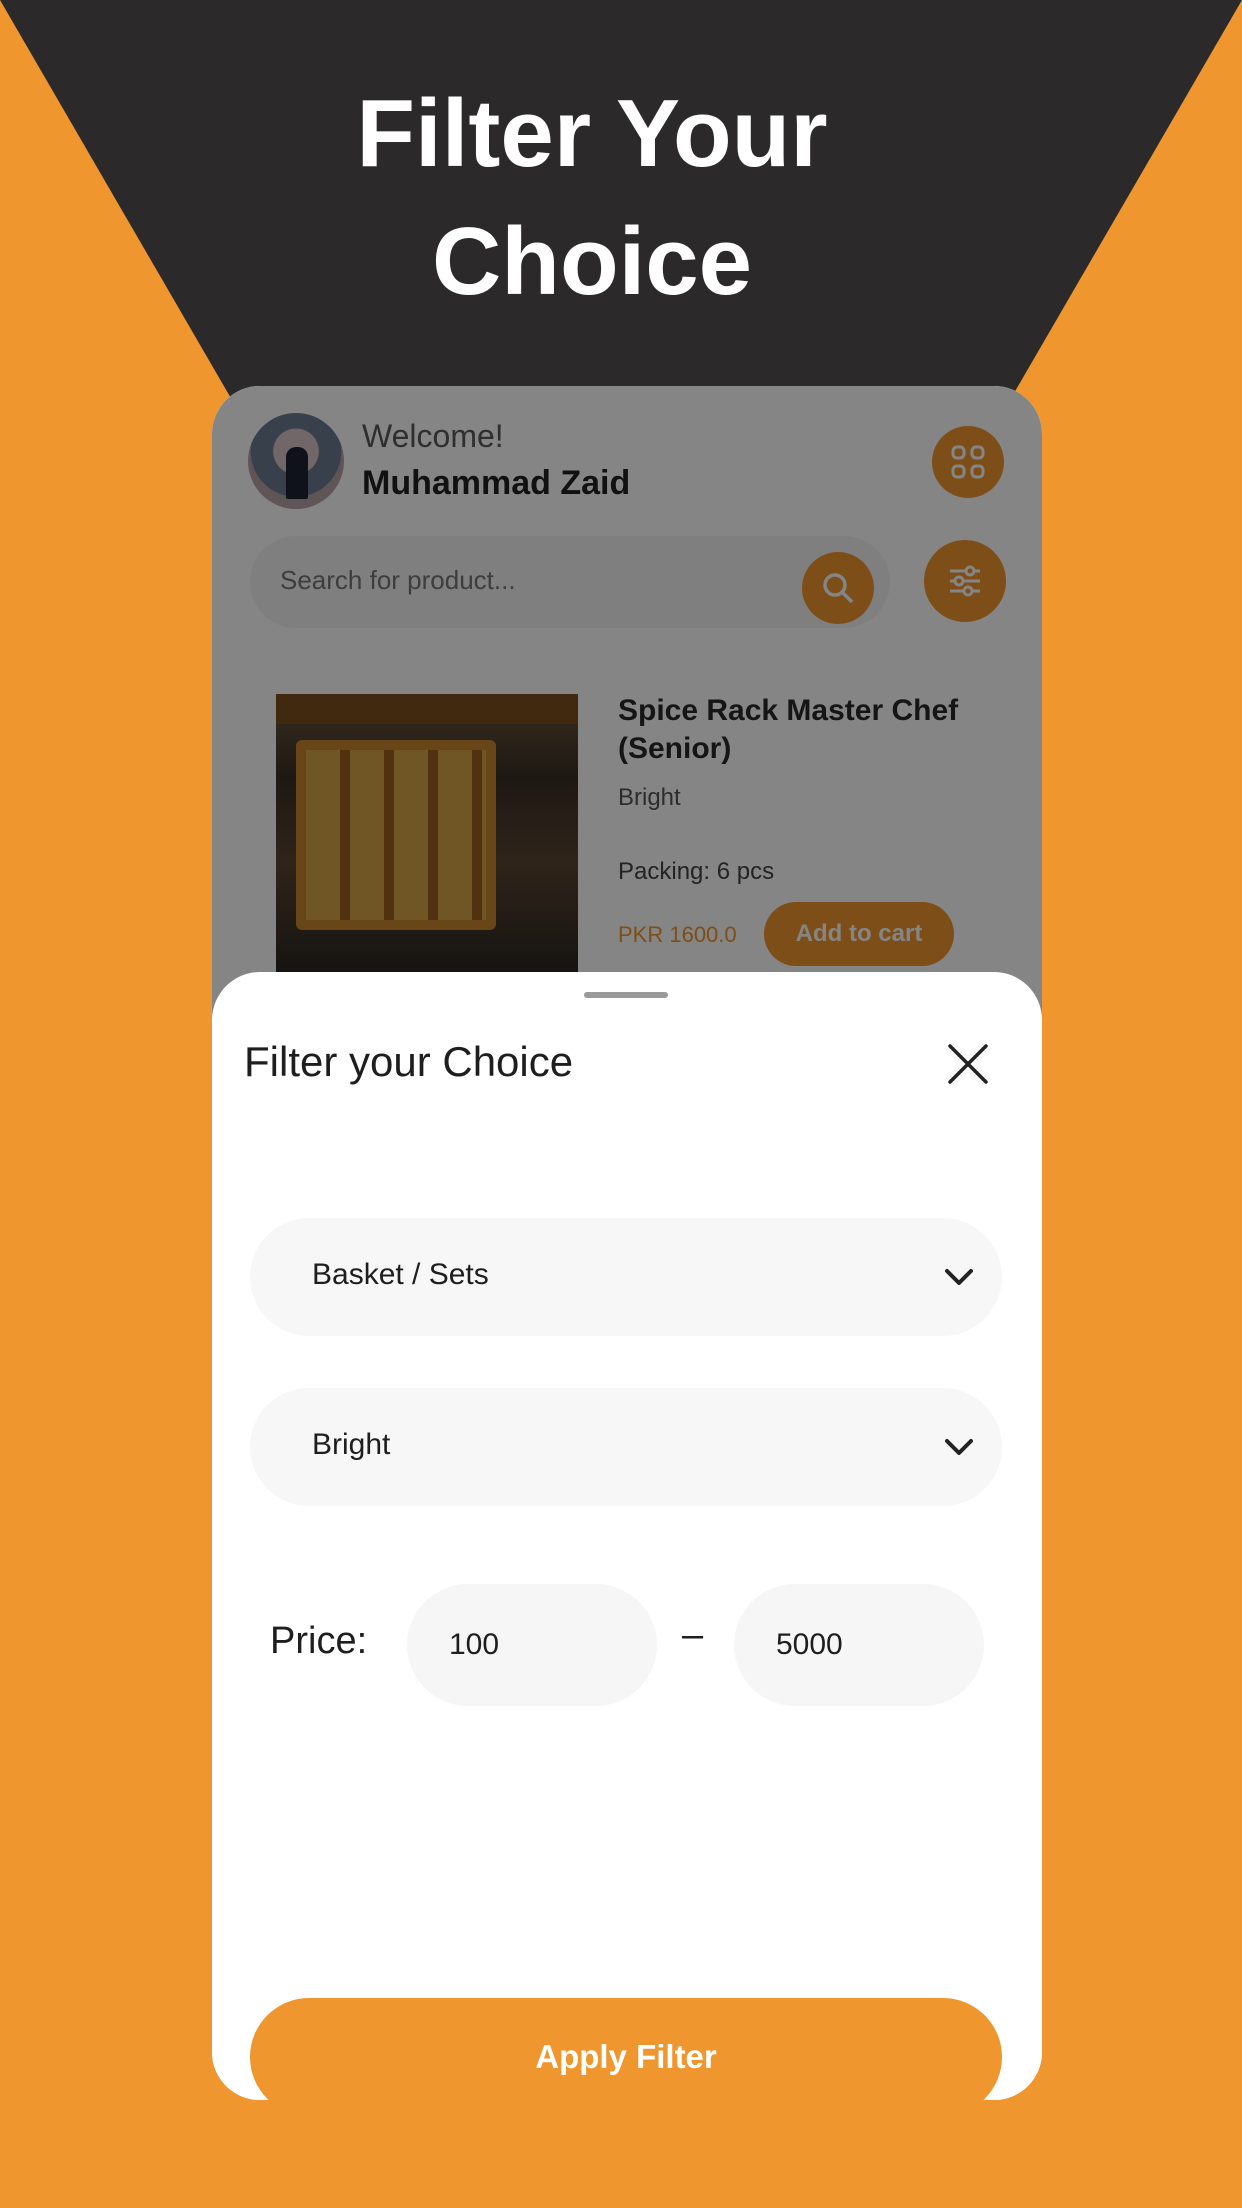  Describe the element at coordinates (592, 198) in the screenshot. I see `promo-headline: Filter Your Choice` at that location.